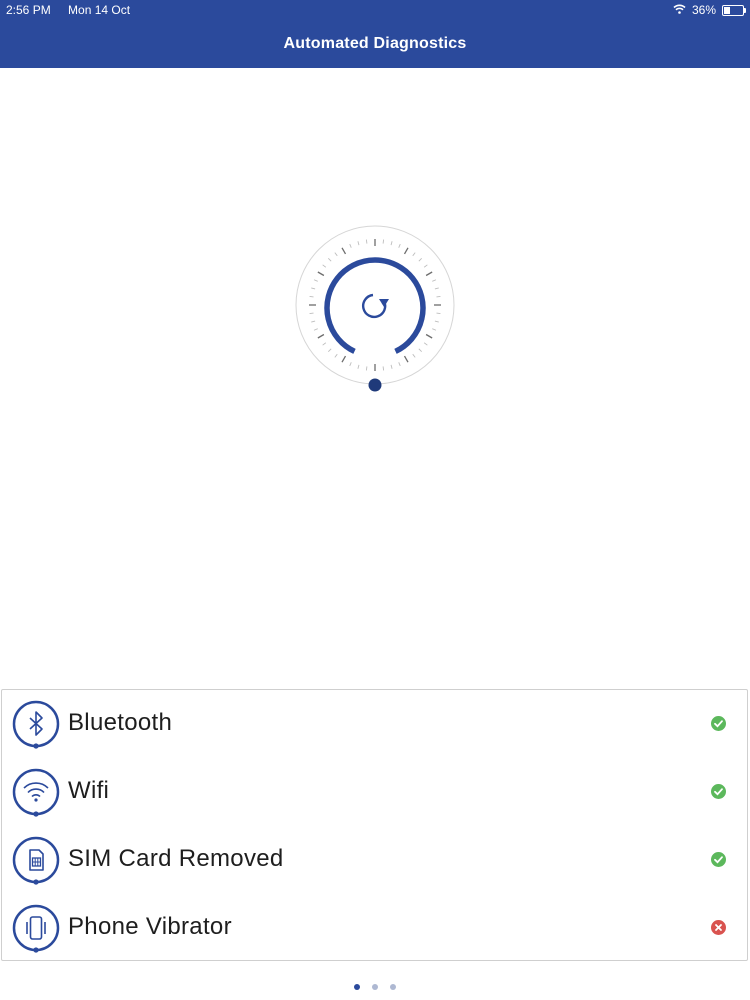  What do you see at coordinates (375, 10) in the screenshot?
I see `status-bar: 2:56 PM Mon 14 Oct 36%` at bounding box center [375, 10].